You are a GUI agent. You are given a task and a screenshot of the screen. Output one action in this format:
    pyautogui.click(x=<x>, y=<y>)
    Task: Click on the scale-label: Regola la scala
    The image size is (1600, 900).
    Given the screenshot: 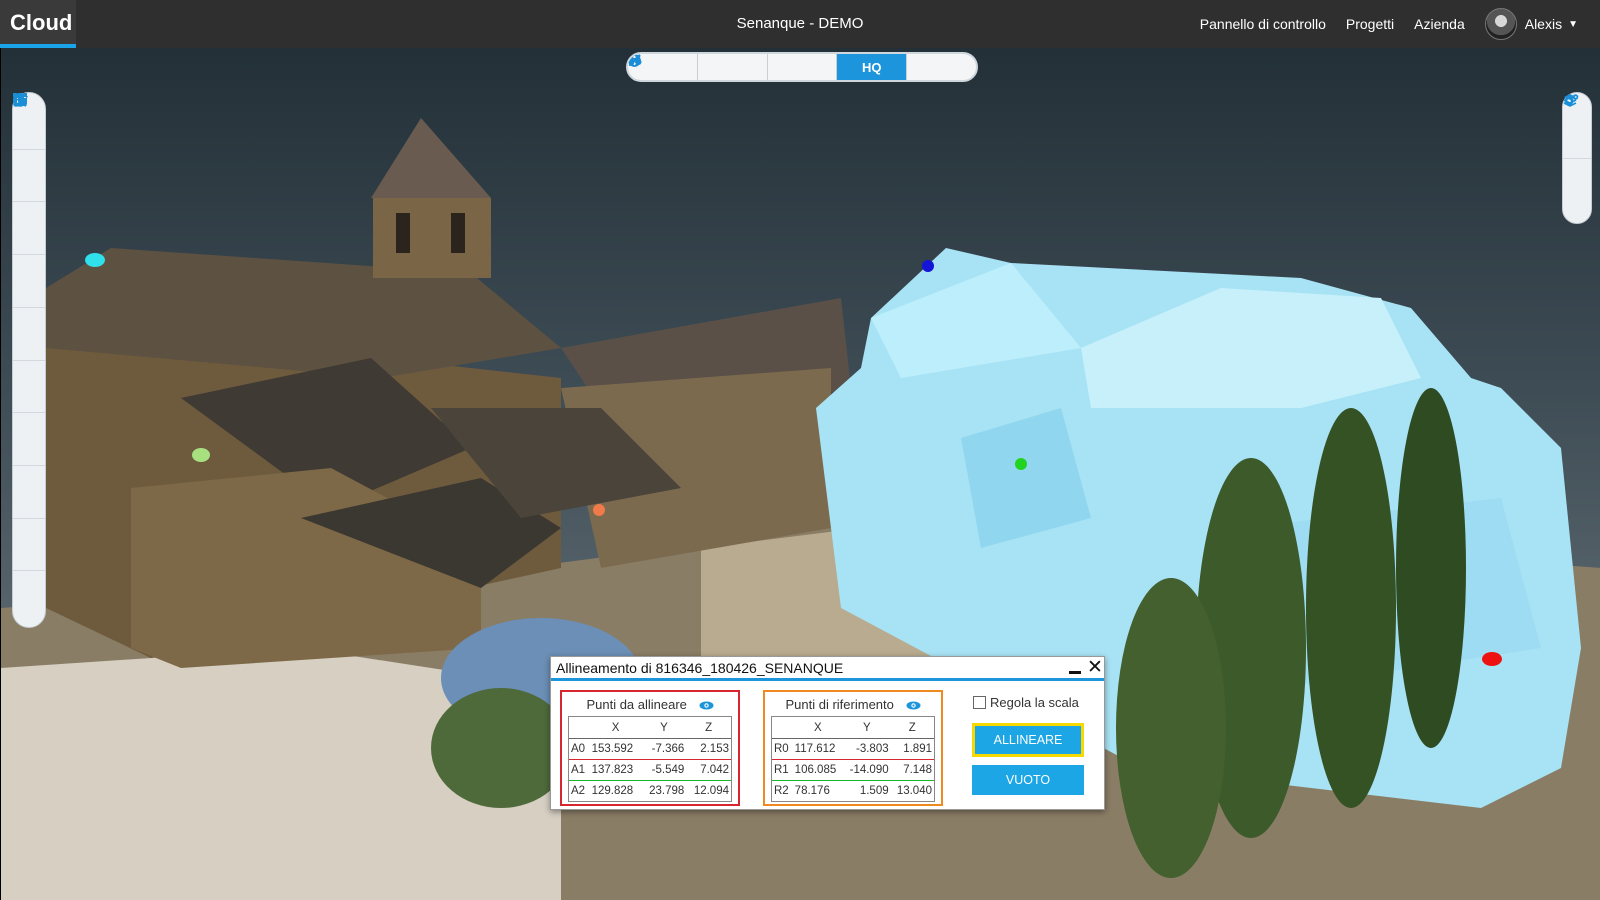 What is the action you would take?
    pyautogui.click(x=1034, y=702)
    